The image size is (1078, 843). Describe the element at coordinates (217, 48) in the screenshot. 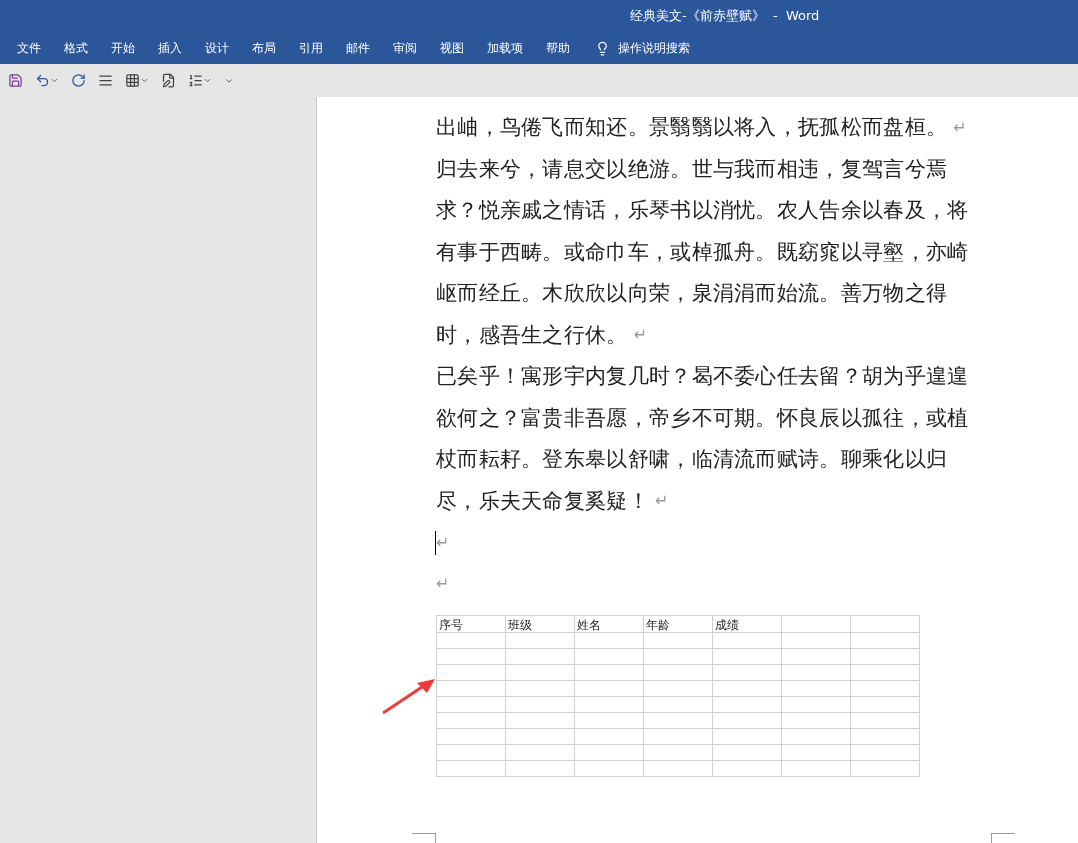

I see `menu-tab: 设计` at that location.